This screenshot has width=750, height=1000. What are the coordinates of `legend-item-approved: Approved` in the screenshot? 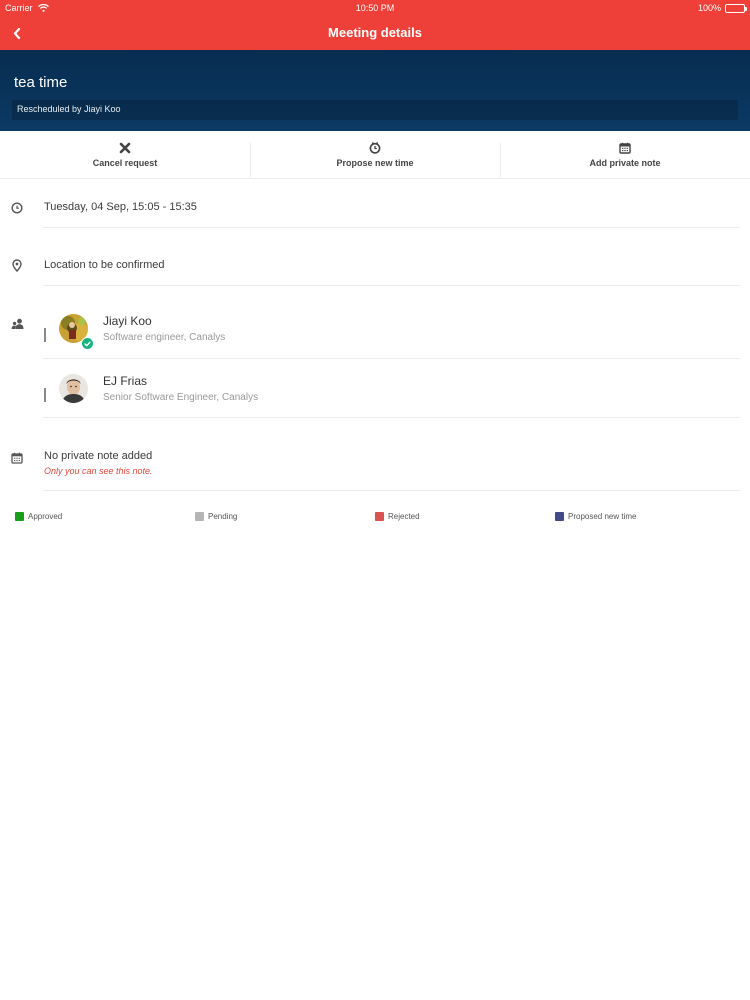 It's located at (38, 516).